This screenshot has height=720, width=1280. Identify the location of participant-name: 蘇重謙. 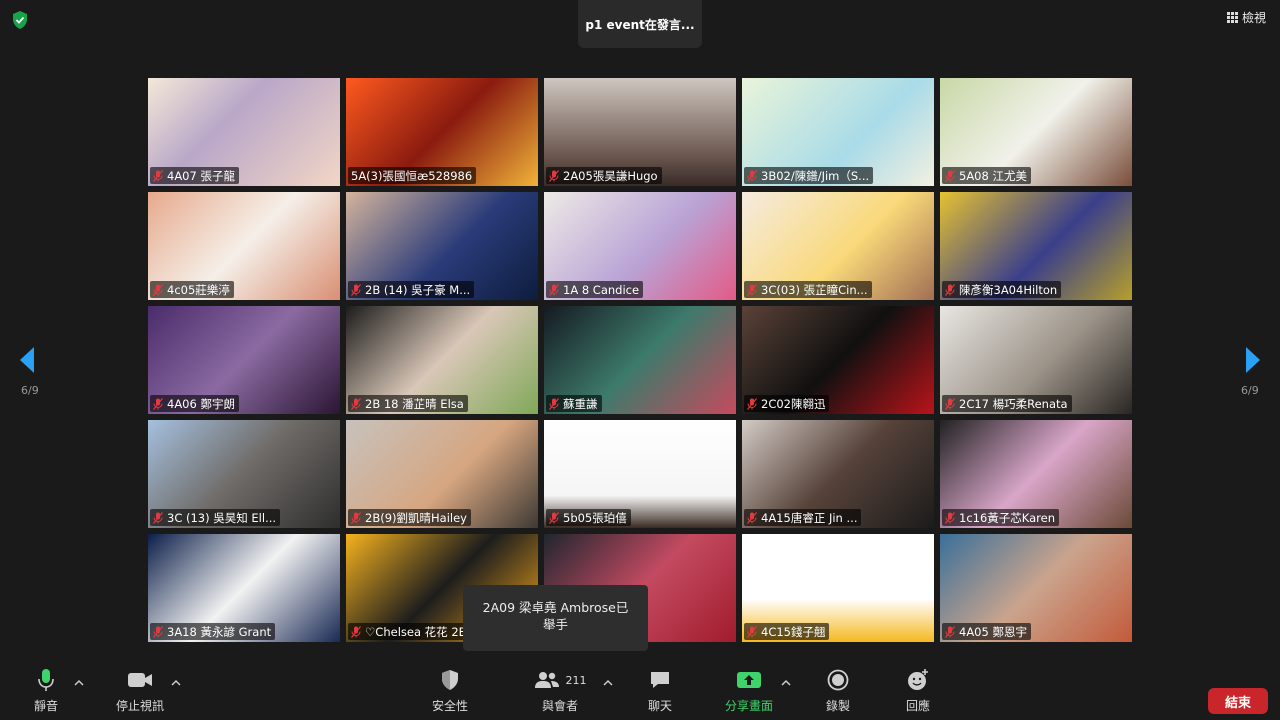
(580, 403).